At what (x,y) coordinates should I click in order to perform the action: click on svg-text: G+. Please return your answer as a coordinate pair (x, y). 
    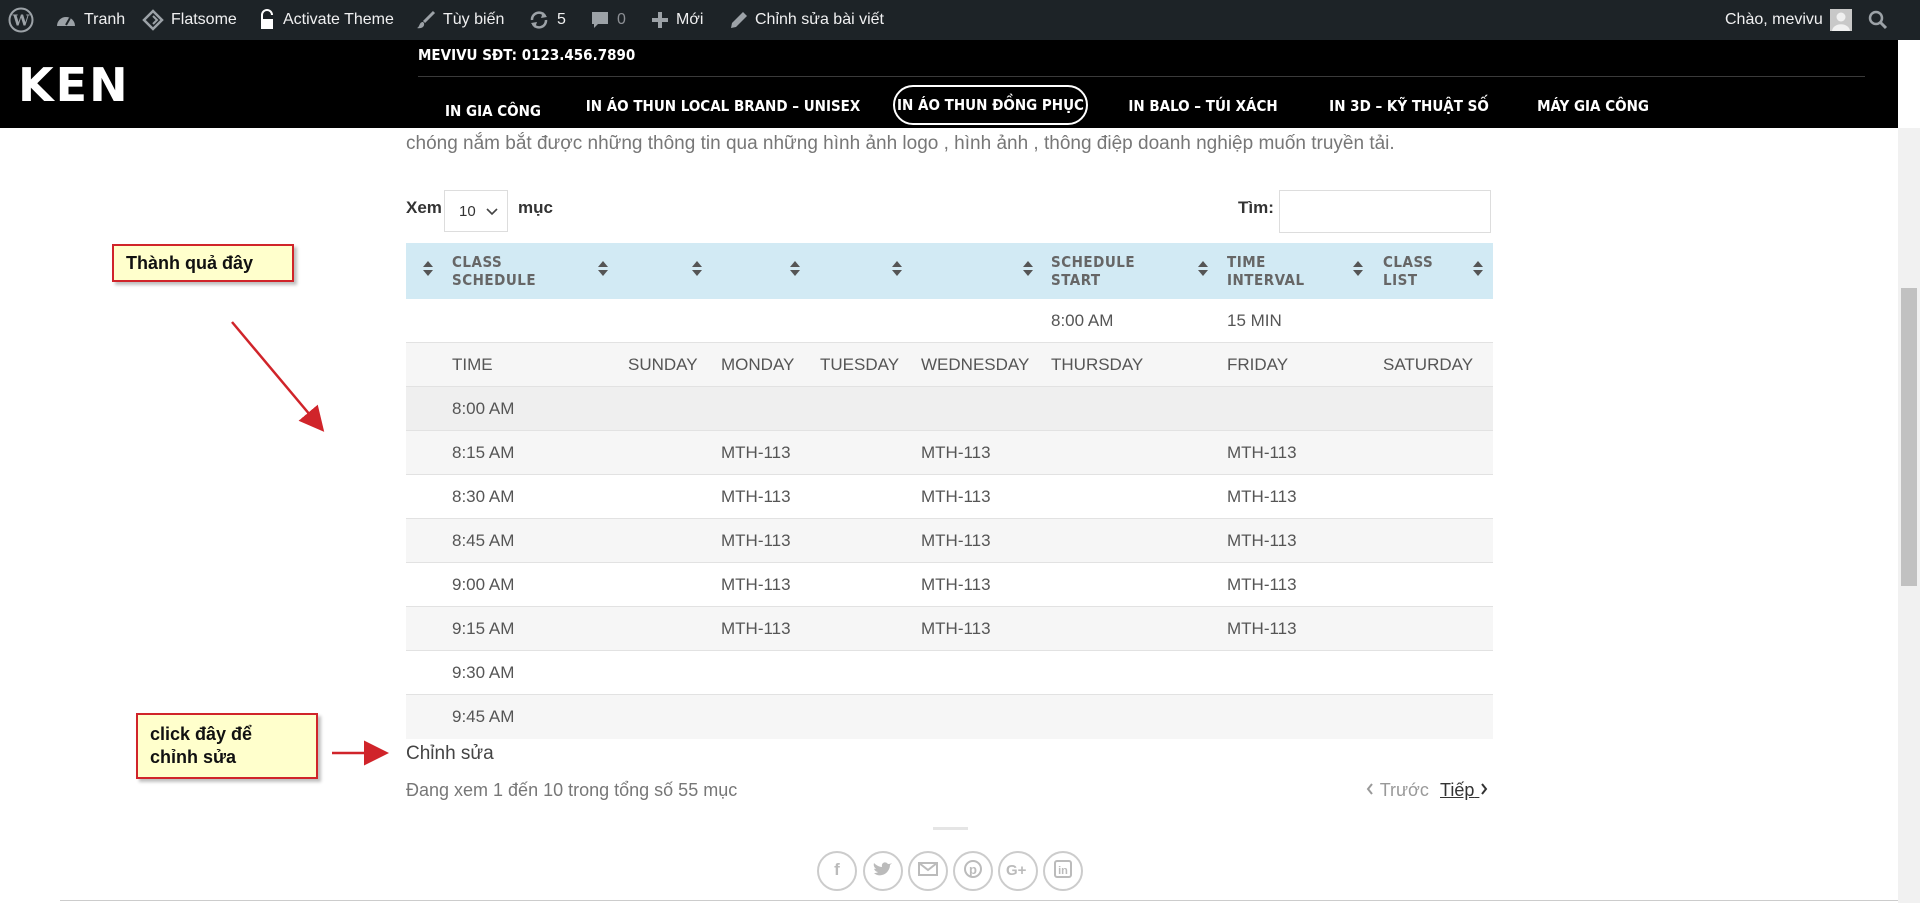
    Looking at the image, I should click on (1016, 869).